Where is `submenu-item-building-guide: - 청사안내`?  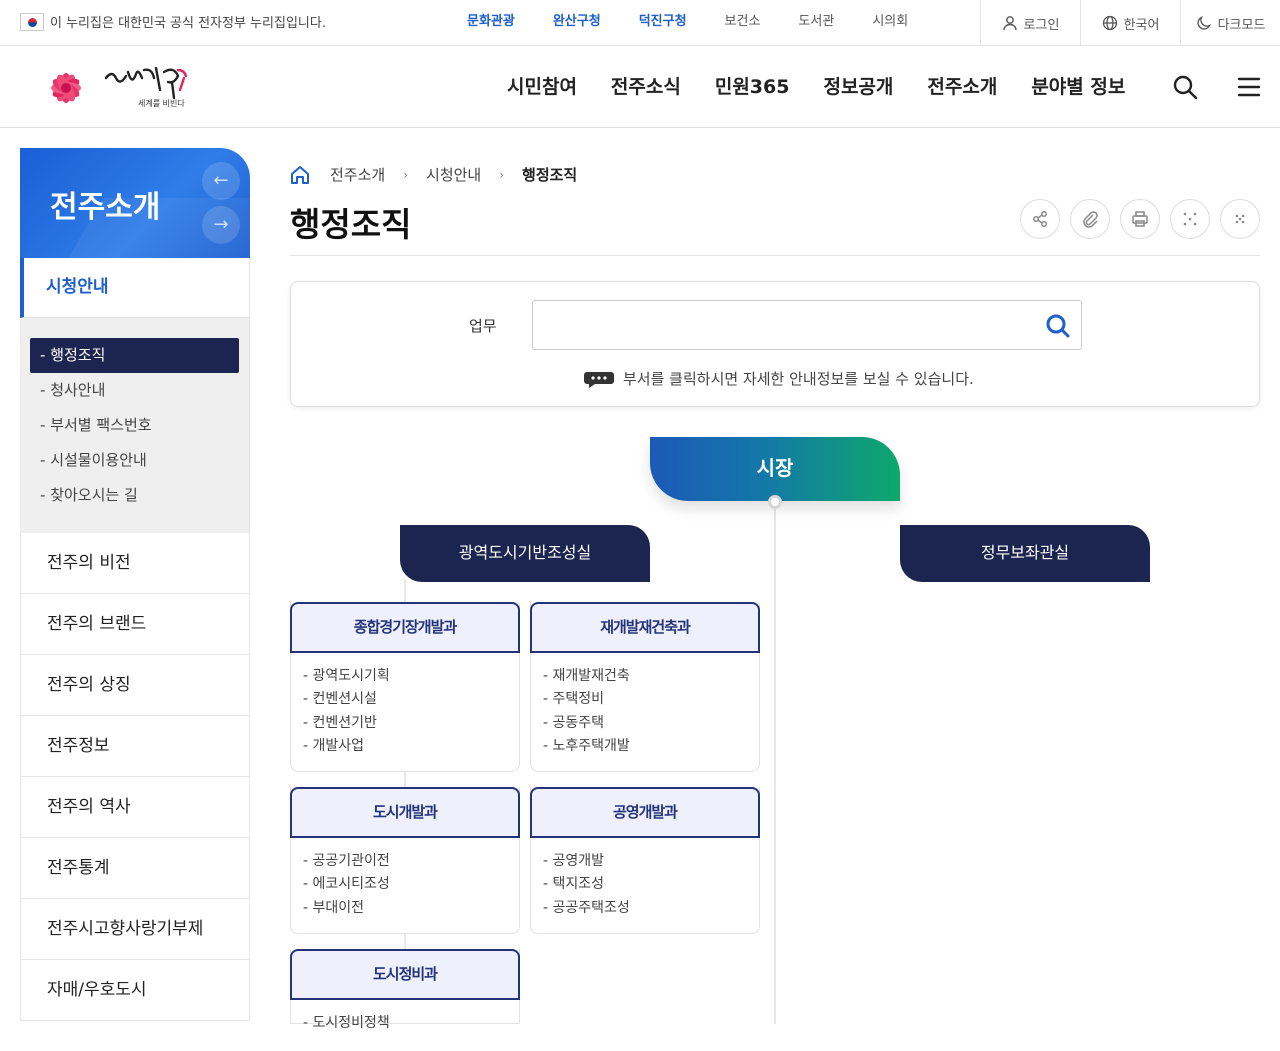 submenu-item-building-guide: - 청사안내 is located at coordinates (134, 390).